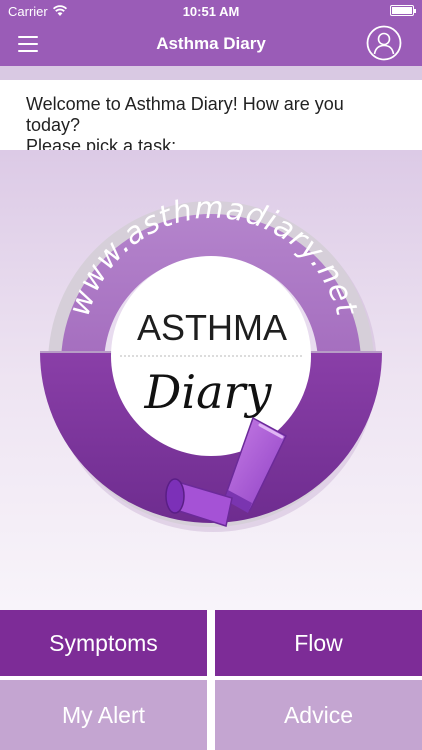  Describe the element at coordinates (318, 715) in the screenshot. I see `advice-button: Advice` at that location.